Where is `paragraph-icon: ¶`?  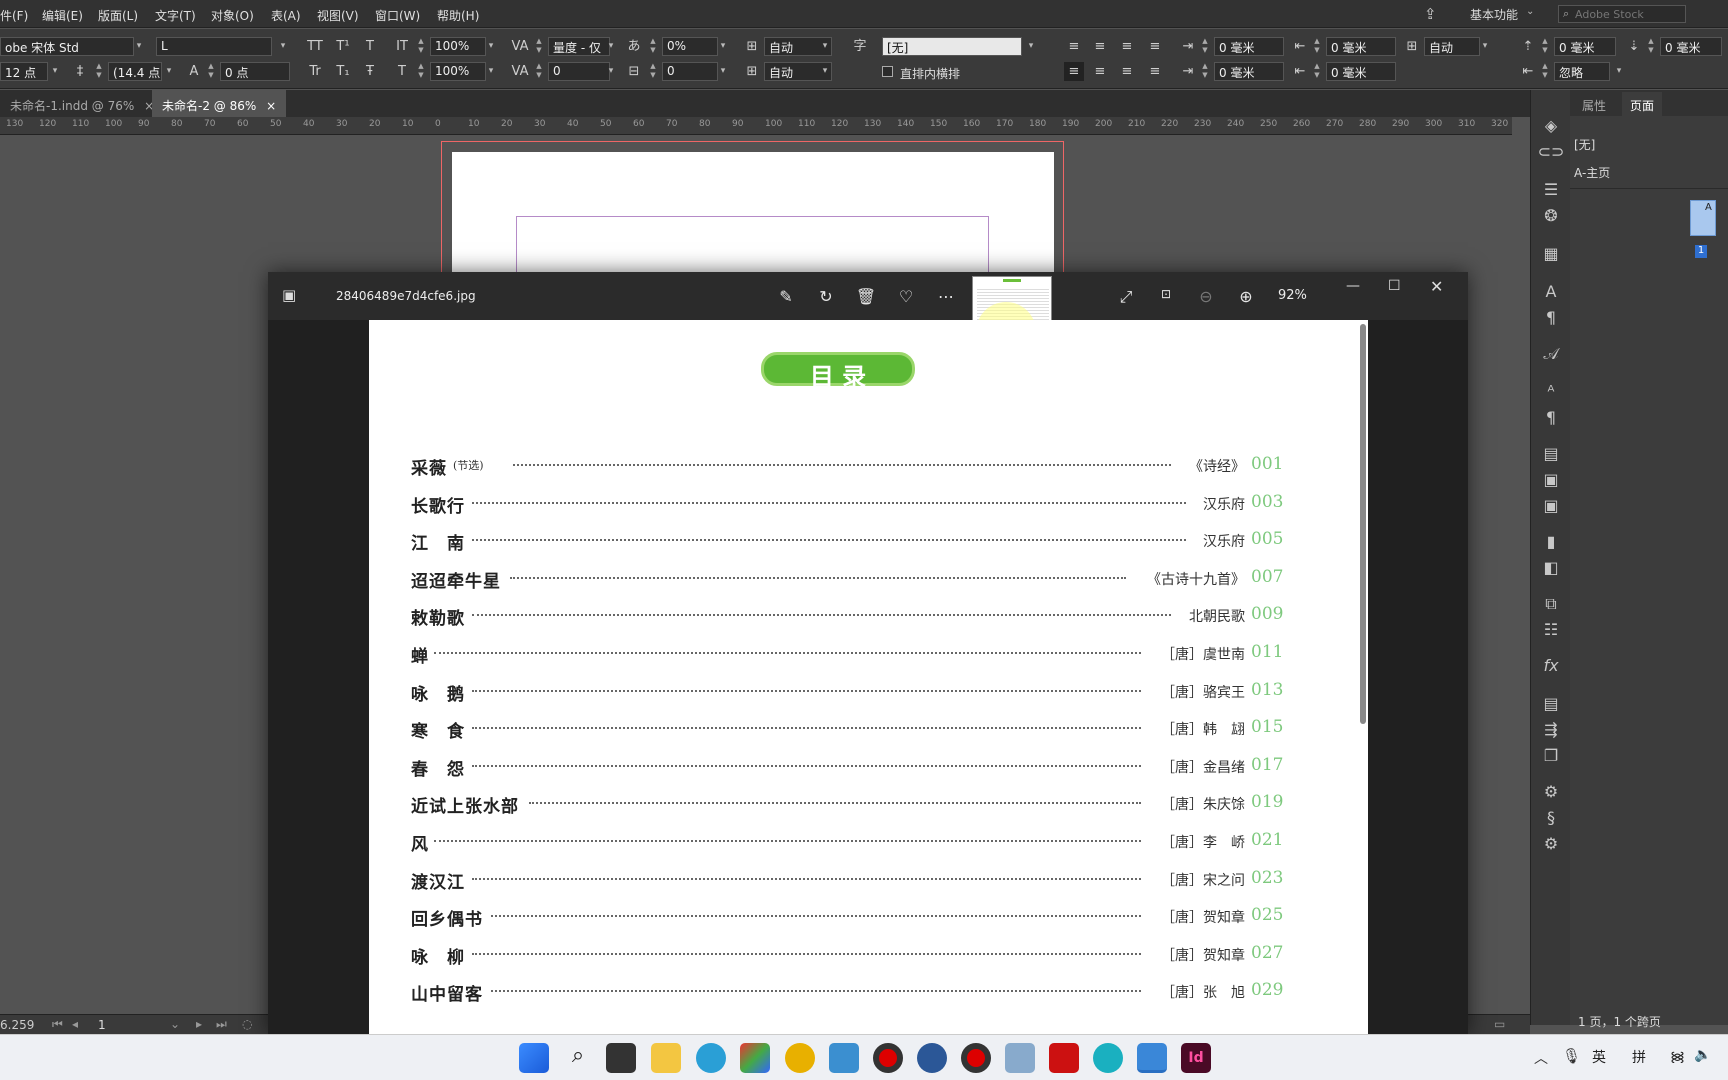 paragraph-icon: ¶ is located at coordinates (1551, 317).